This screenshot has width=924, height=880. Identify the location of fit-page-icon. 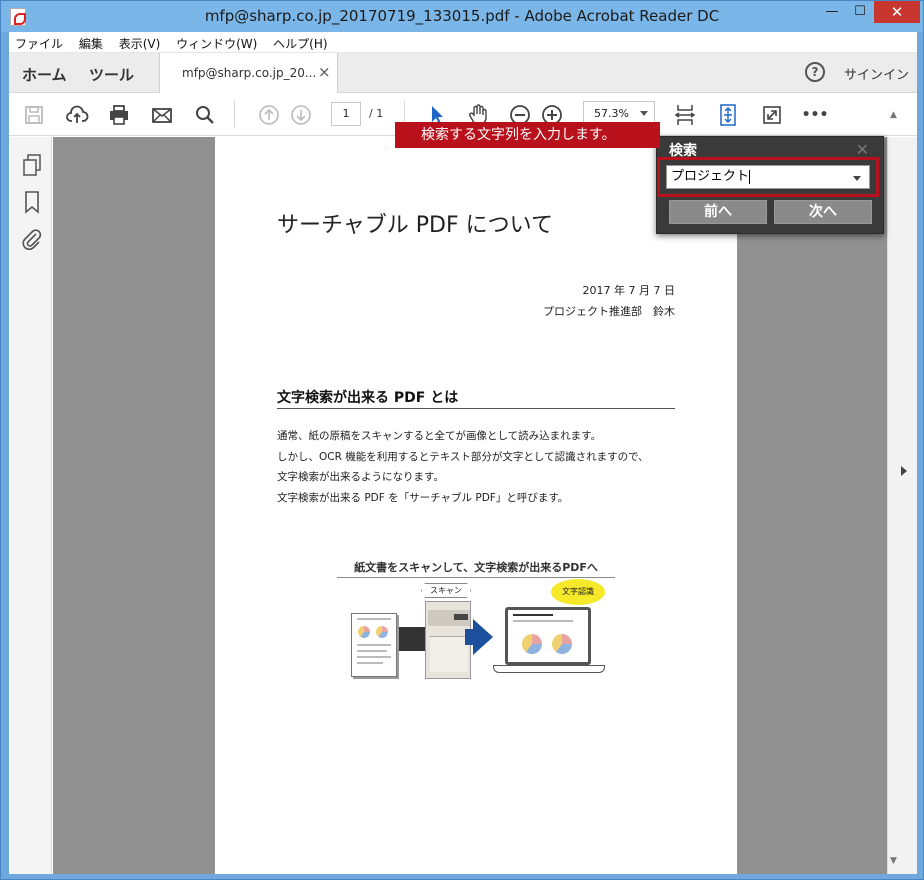
(685, 115).